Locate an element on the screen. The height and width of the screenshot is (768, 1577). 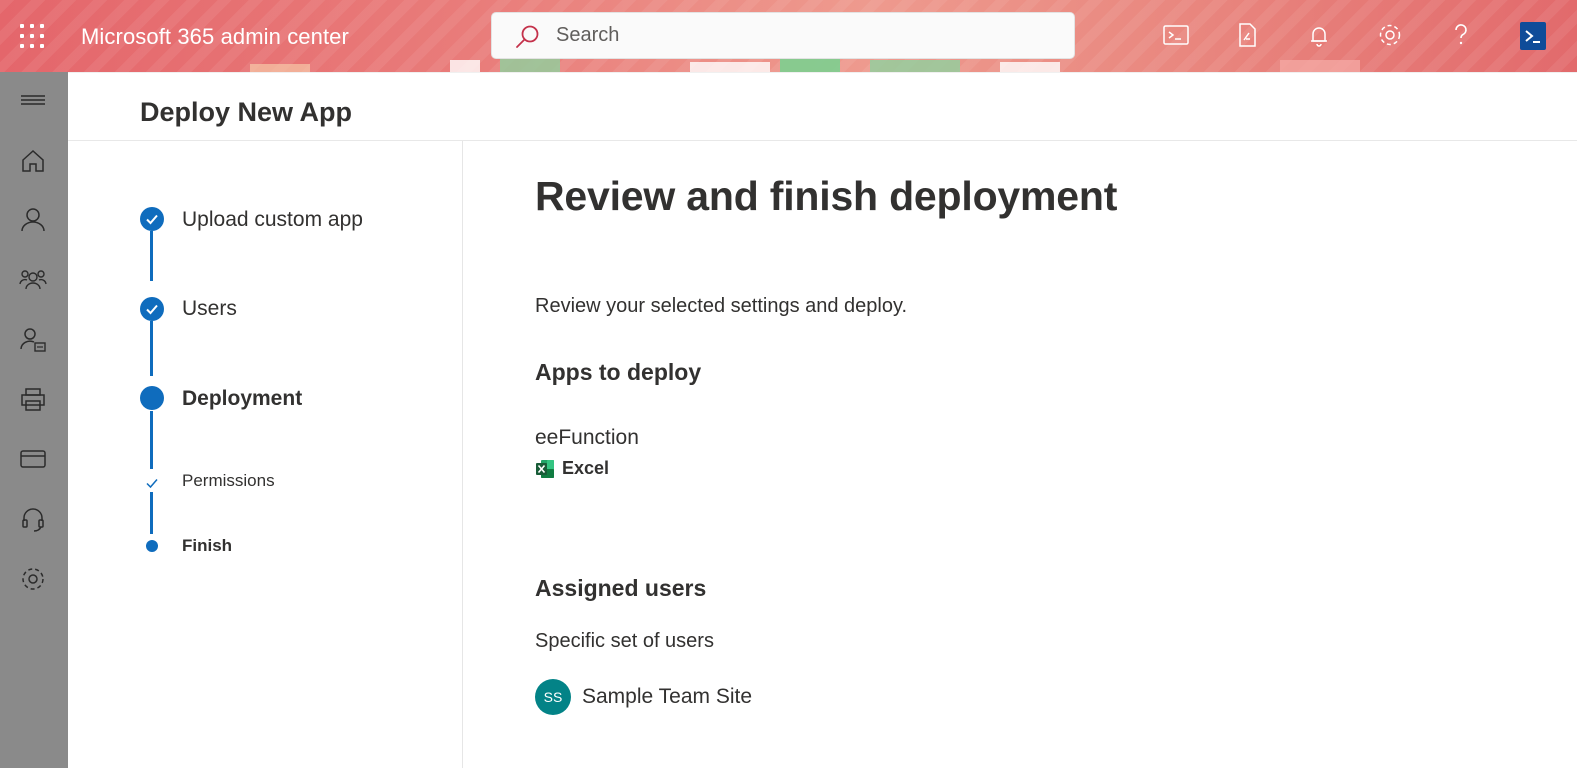
app-host-label: Excel is located at coordinates (586, 468).